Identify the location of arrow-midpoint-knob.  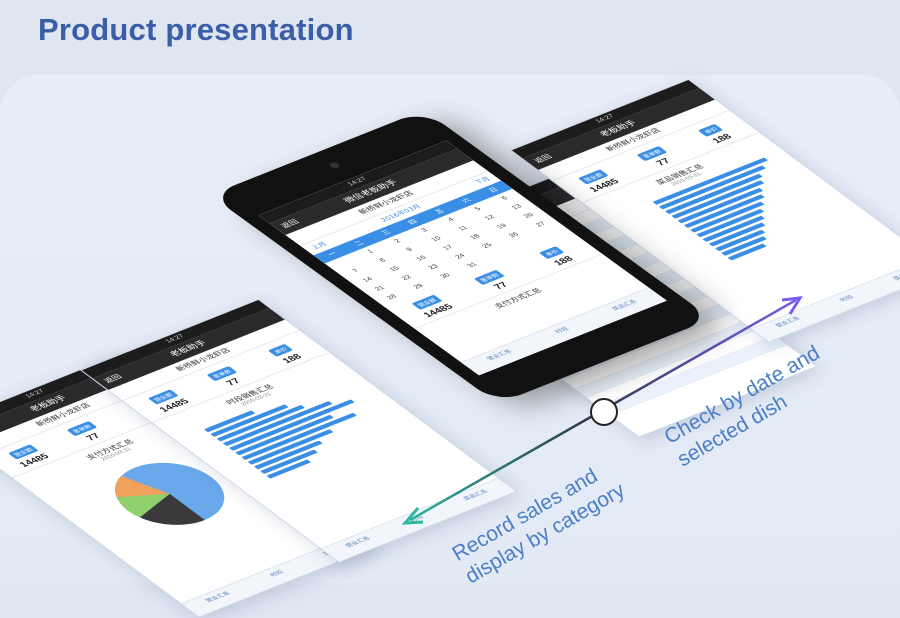
(604, 412).